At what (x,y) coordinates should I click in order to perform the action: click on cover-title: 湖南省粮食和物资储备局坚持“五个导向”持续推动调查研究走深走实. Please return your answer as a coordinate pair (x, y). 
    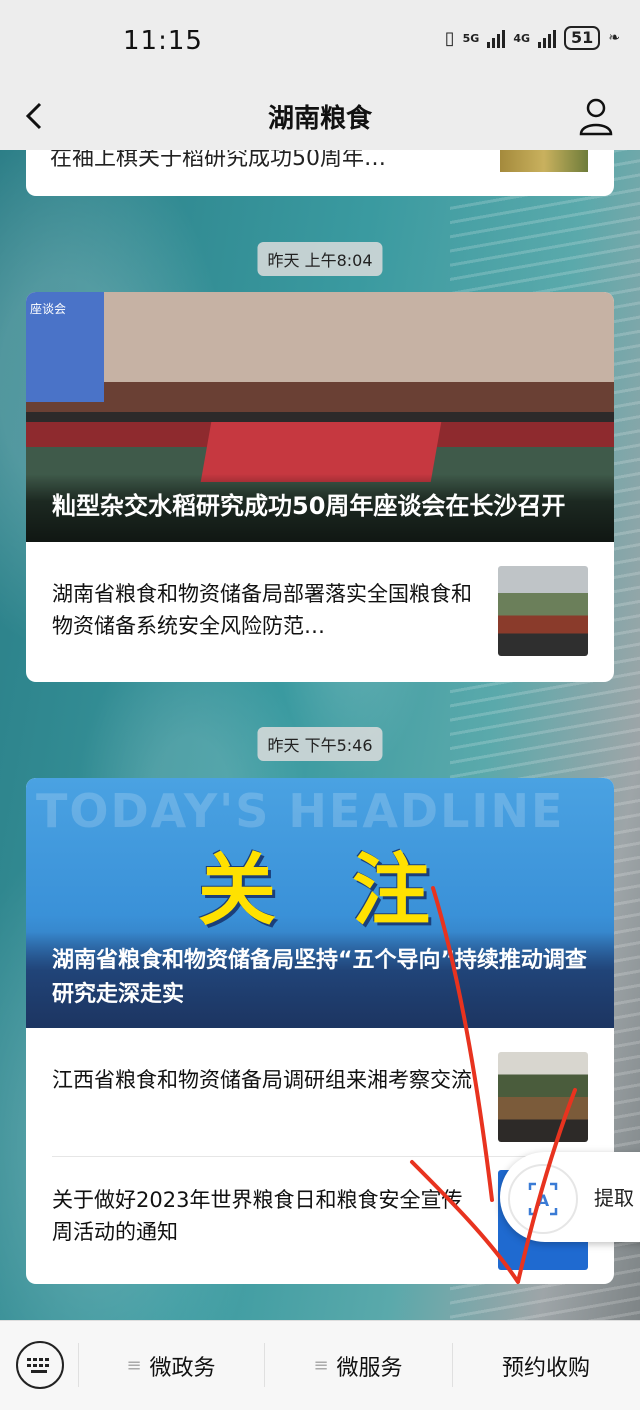
    Looking at the image, I should click on (320, 980).